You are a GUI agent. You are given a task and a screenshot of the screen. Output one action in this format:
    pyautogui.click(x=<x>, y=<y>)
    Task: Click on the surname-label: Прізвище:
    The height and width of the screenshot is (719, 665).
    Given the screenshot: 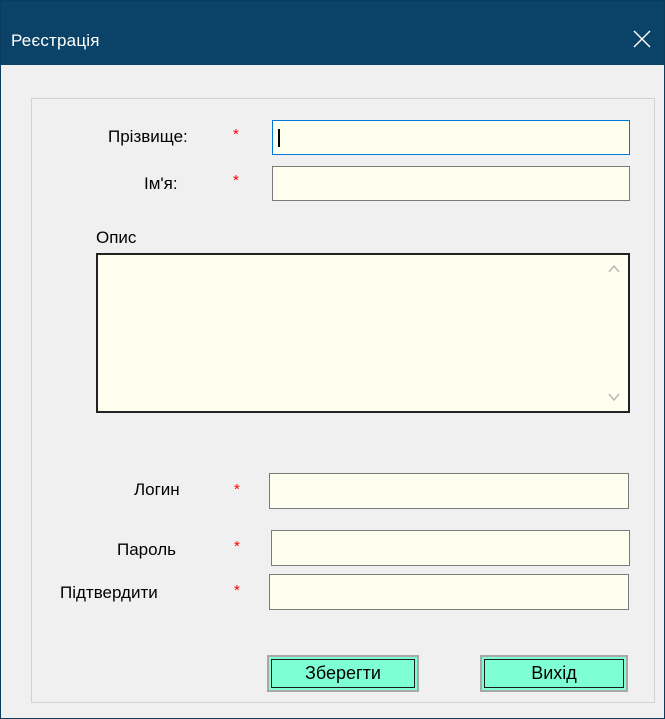 What is the action you would take?
    pyautogui.click(x=148, y=136)
    